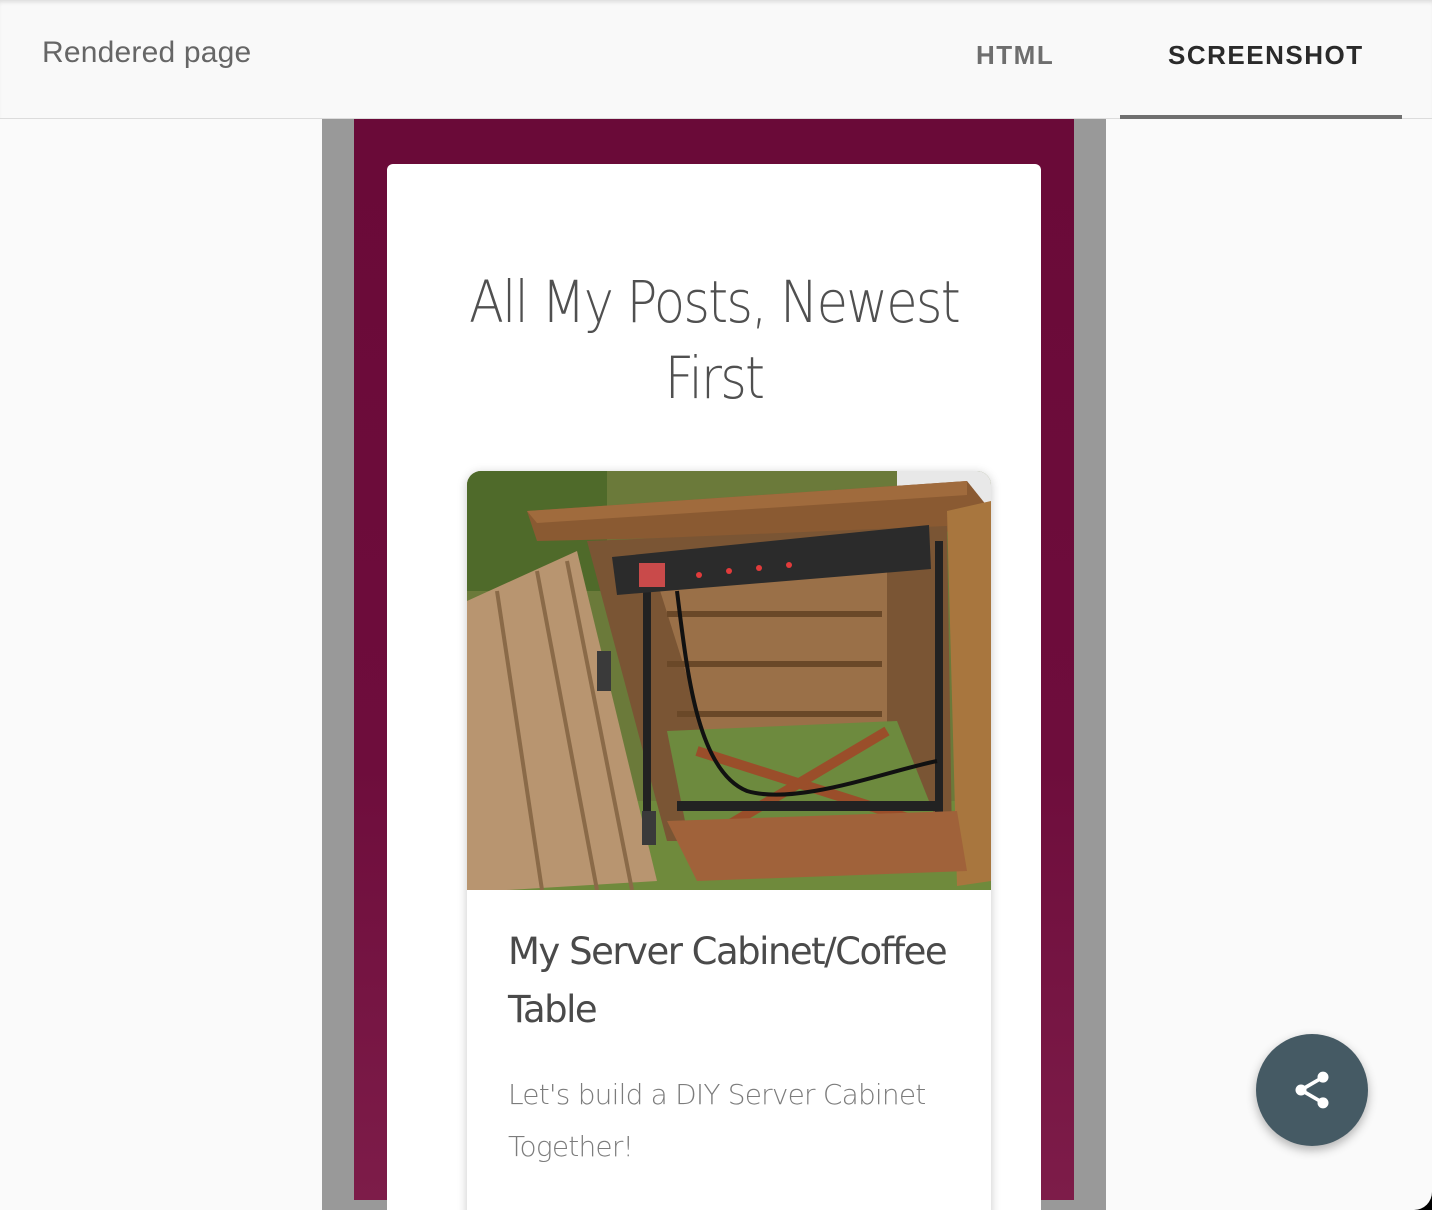  I want to click on post-title: My Server Cabinet/Coffee Table, so click(733, 981).